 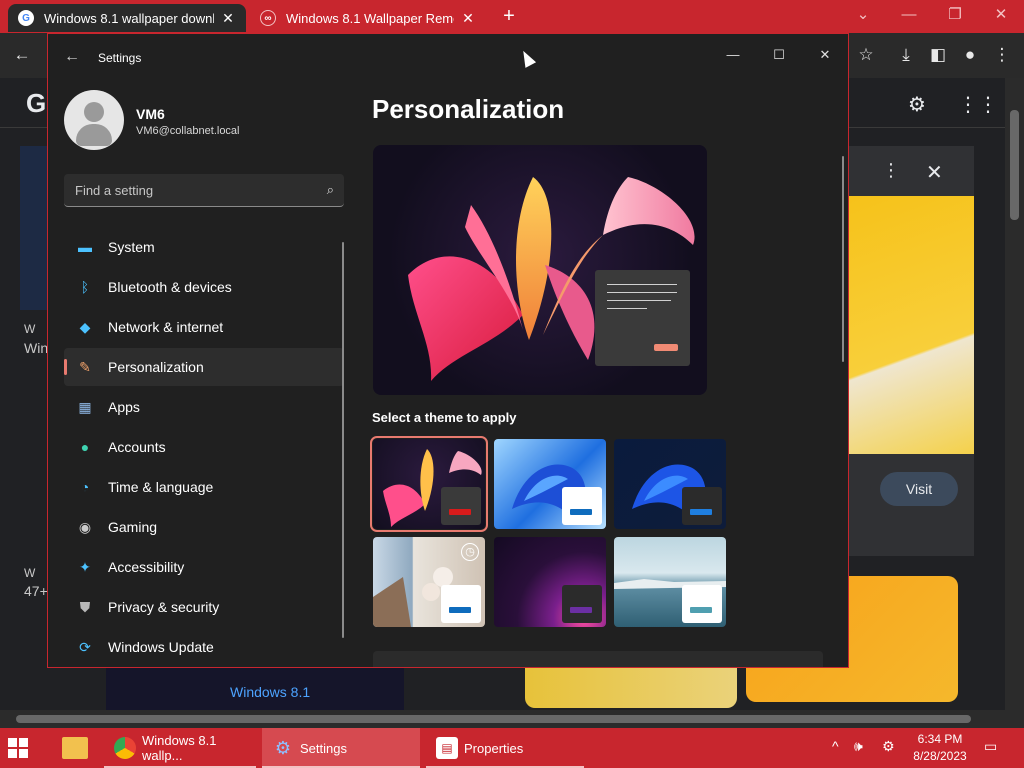 I want to click on more-menu-icon: ⋮, so click(x=1002, y=55).